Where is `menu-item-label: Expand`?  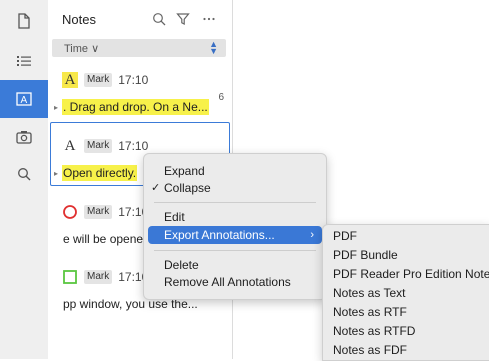 menu-item-label: Expand is located at coordinates (184, 171).